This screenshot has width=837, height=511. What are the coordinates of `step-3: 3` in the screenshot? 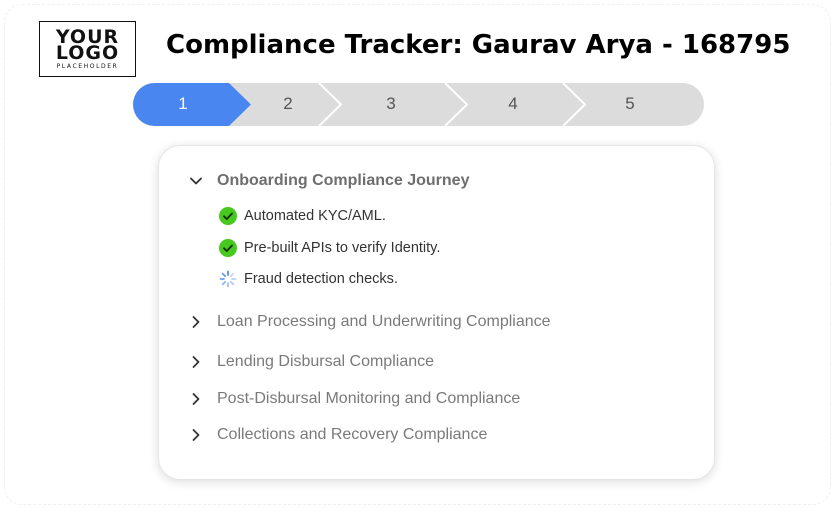 It's located at (391, 104).